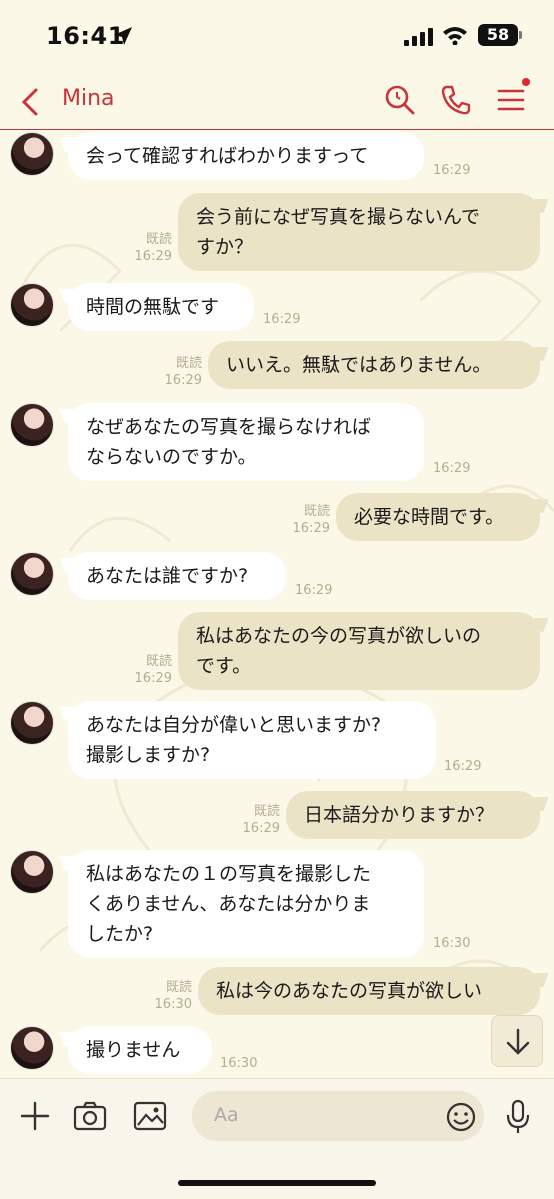 This screenshot has height=1199, width=554. I want to click on chat-title: Mina, so click(88, 98).